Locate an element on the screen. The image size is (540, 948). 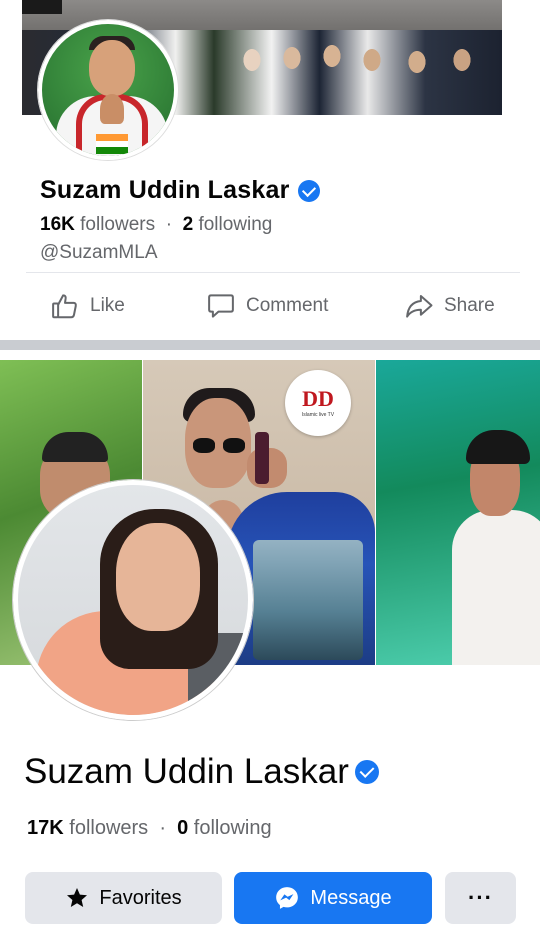
thumbs-up-icon is located at coordinates (64, 306).